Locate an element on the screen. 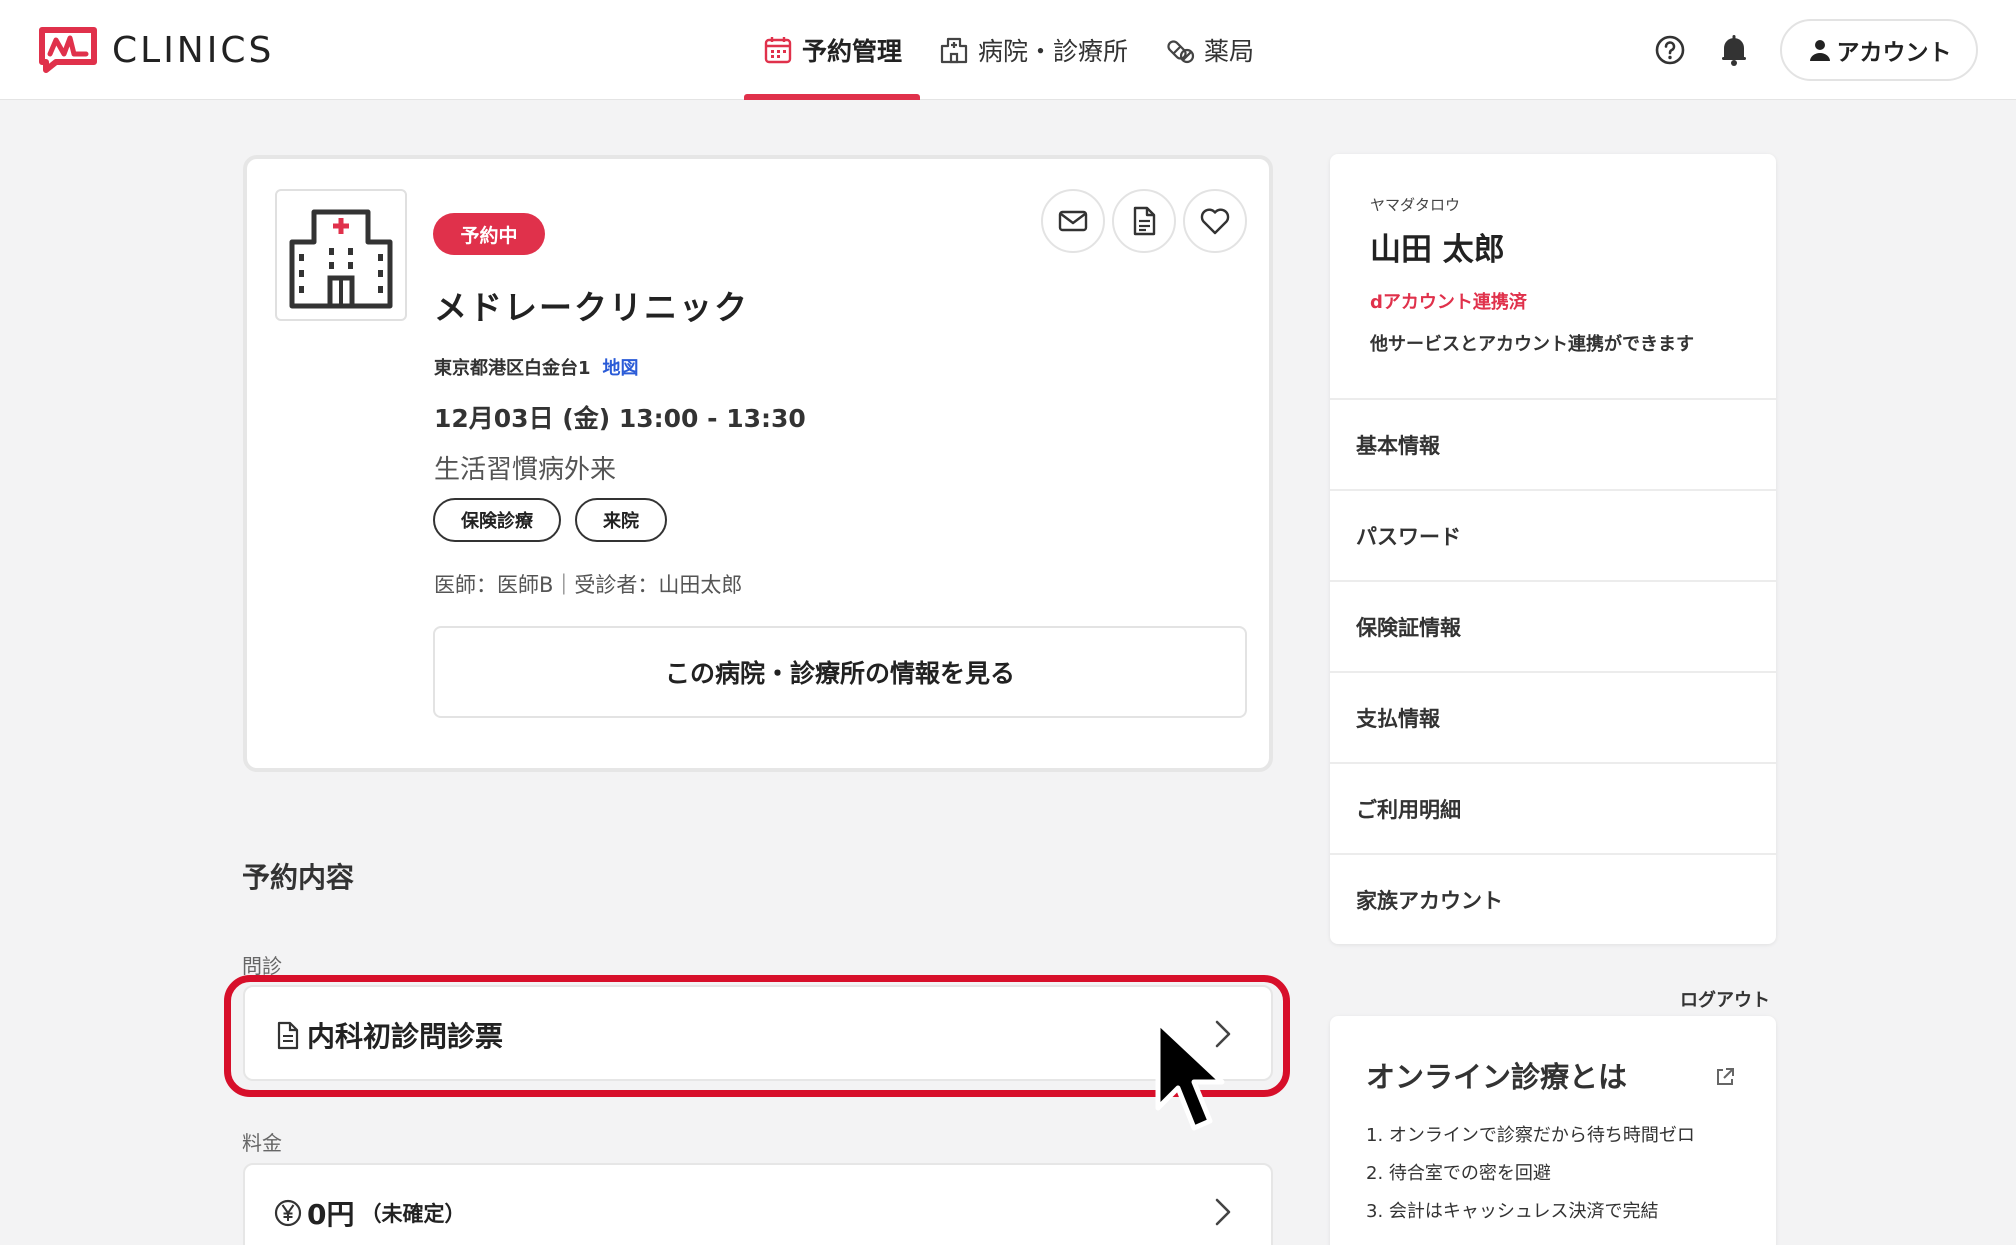  fee-row: 0円 （未確定） is located at coordinates (758, 1204).